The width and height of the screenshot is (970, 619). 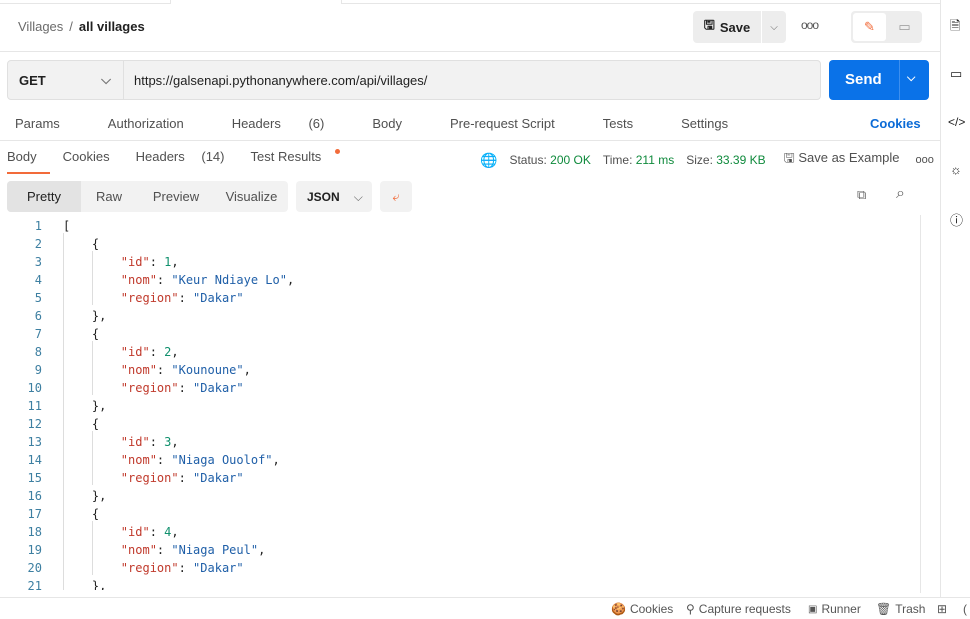 What do you see at coordinates (187, 156) in the screenshot?
I see `response-tab-headers: Headers (14)` at bounding box center [187, 156].